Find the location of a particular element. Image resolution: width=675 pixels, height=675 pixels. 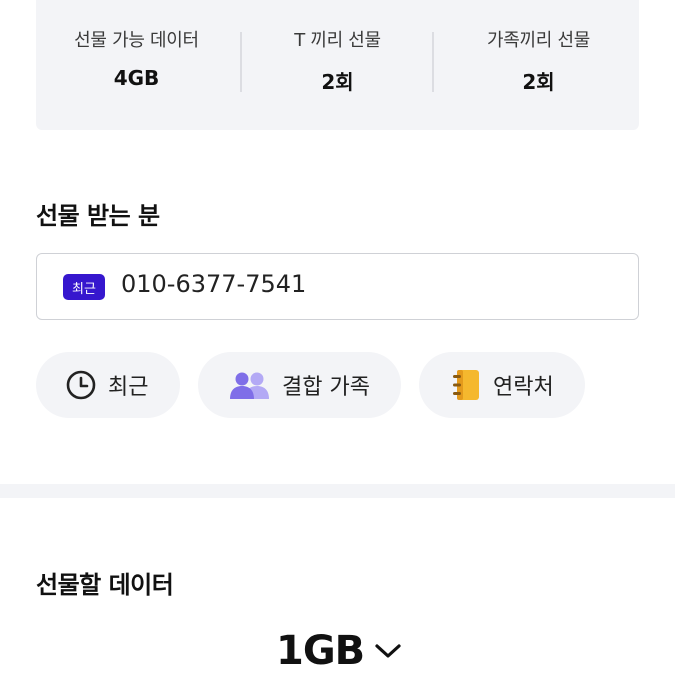

recipient-phone-field: 최근 is located at coordinates (337, 286).